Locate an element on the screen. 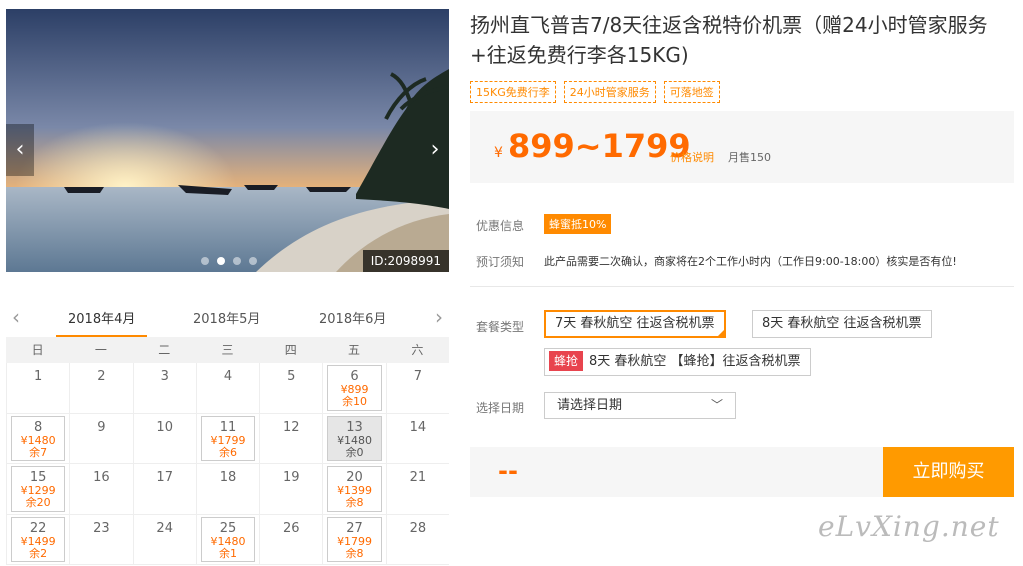 This screenshot has height=566, width=1023. calendar-month-tab: 2018年4月 is located at coordinates (102, 322).